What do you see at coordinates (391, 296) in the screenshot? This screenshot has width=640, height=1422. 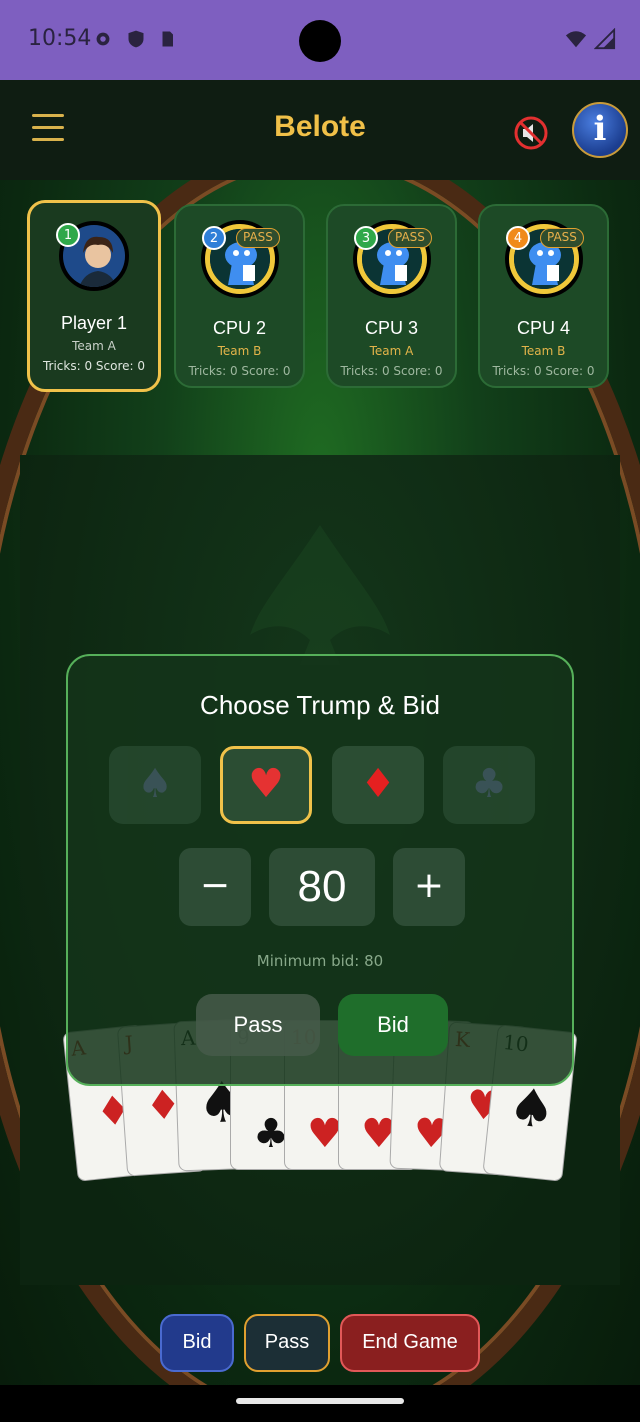 I see `player-card-3: 3 PASS CPU 3 Team A Tricks: 0 Score: 0` at bounding box center [391, 296].